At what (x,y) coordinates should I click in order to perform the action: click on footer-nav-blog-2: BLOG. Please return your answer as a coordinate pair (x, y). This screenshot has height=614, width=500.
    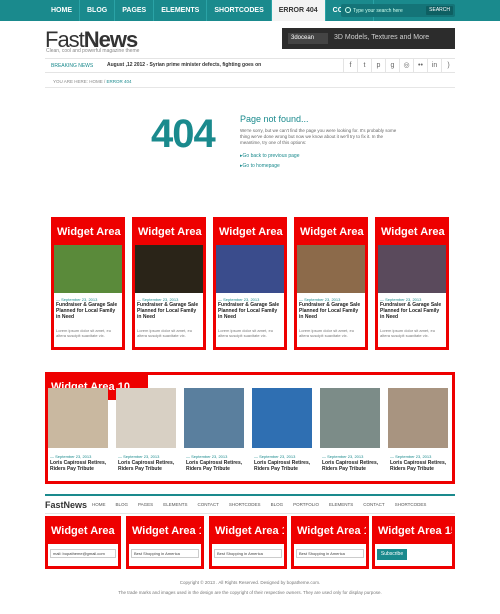
    Looking at the image, I should click on (277, 504).